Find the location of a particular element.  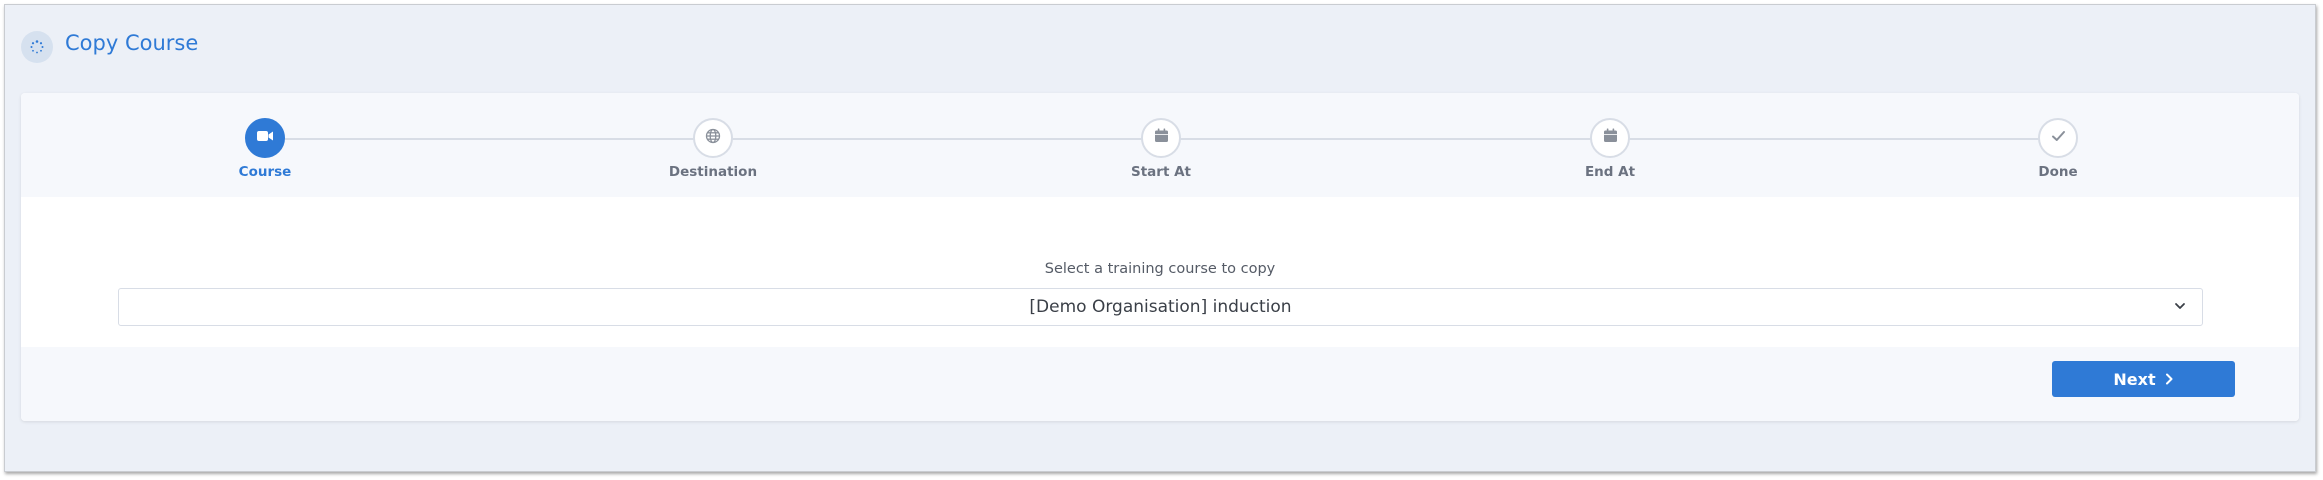

step-start-at-label: Start At is located at coordinates (1161, 172).